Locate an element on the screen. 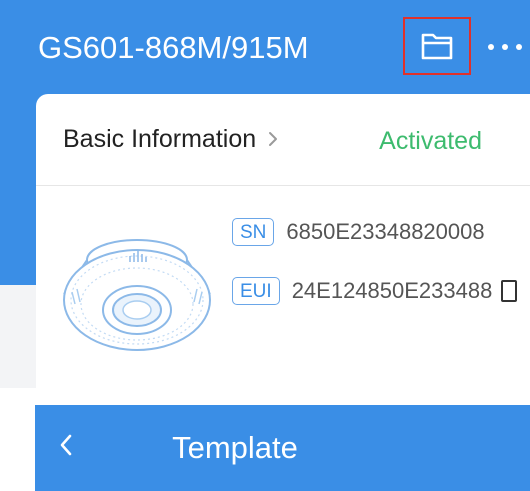 Image resolution: width=530 pixels, height=491 pixels. more-options-button is located at coordinates (505, 47).